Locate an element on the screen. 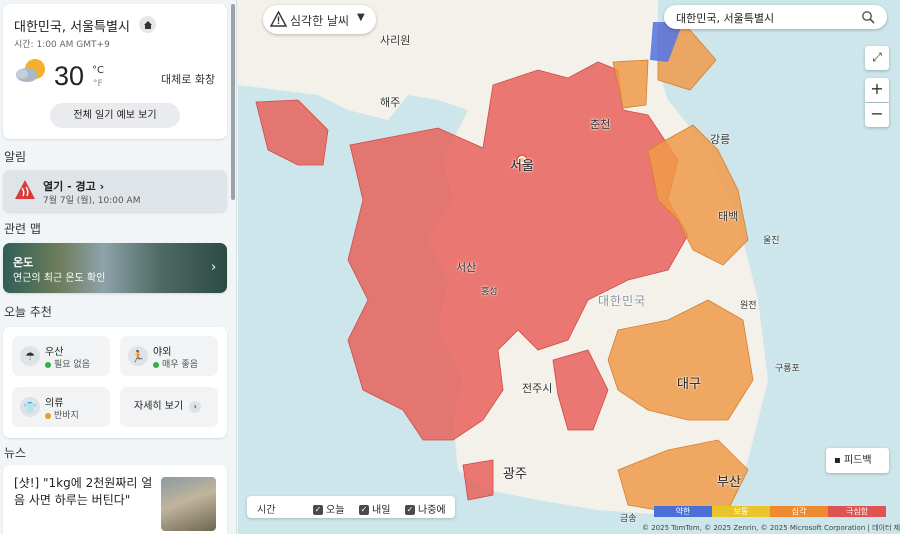 Image resolution: width=900 pixels, height=534 pixels. zoom-out-button: − is located at coordinates (877, 115).